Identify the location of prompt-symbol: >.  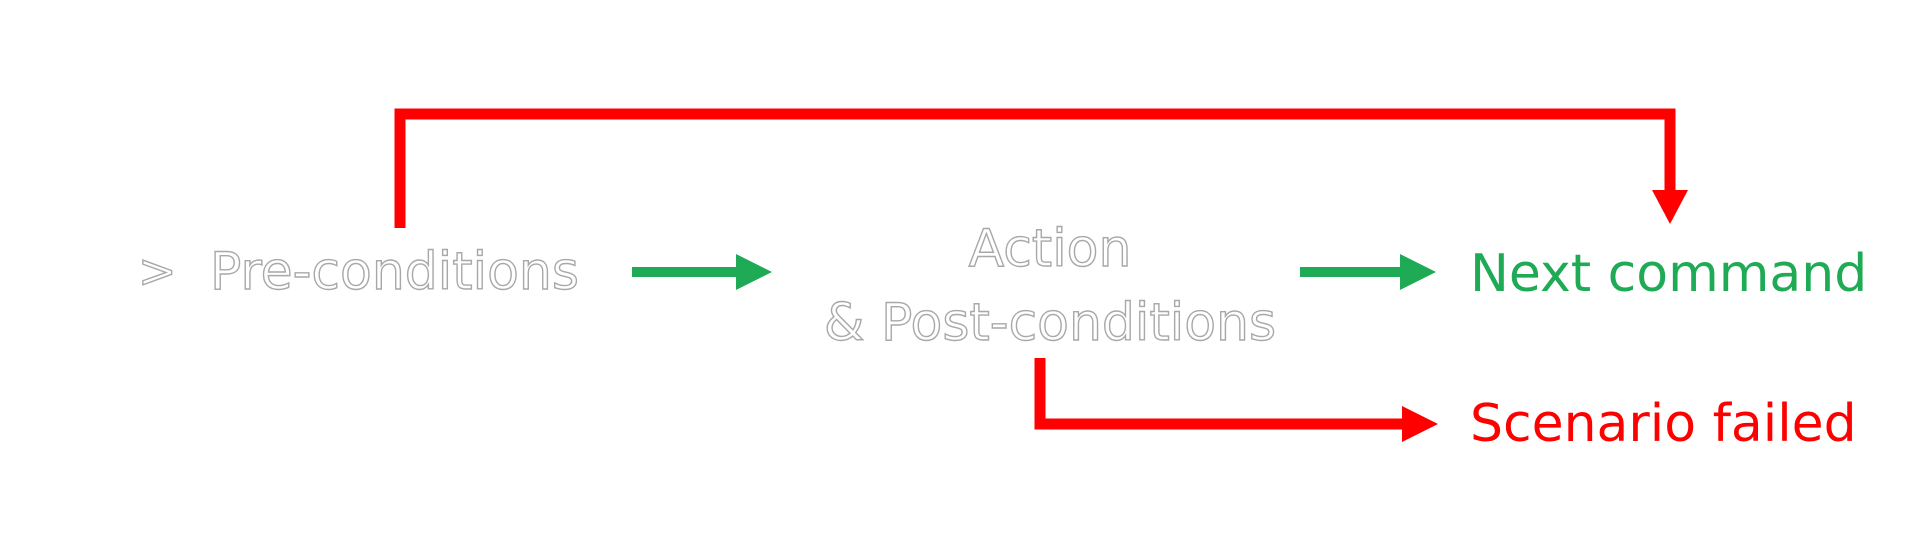
(157, 271).